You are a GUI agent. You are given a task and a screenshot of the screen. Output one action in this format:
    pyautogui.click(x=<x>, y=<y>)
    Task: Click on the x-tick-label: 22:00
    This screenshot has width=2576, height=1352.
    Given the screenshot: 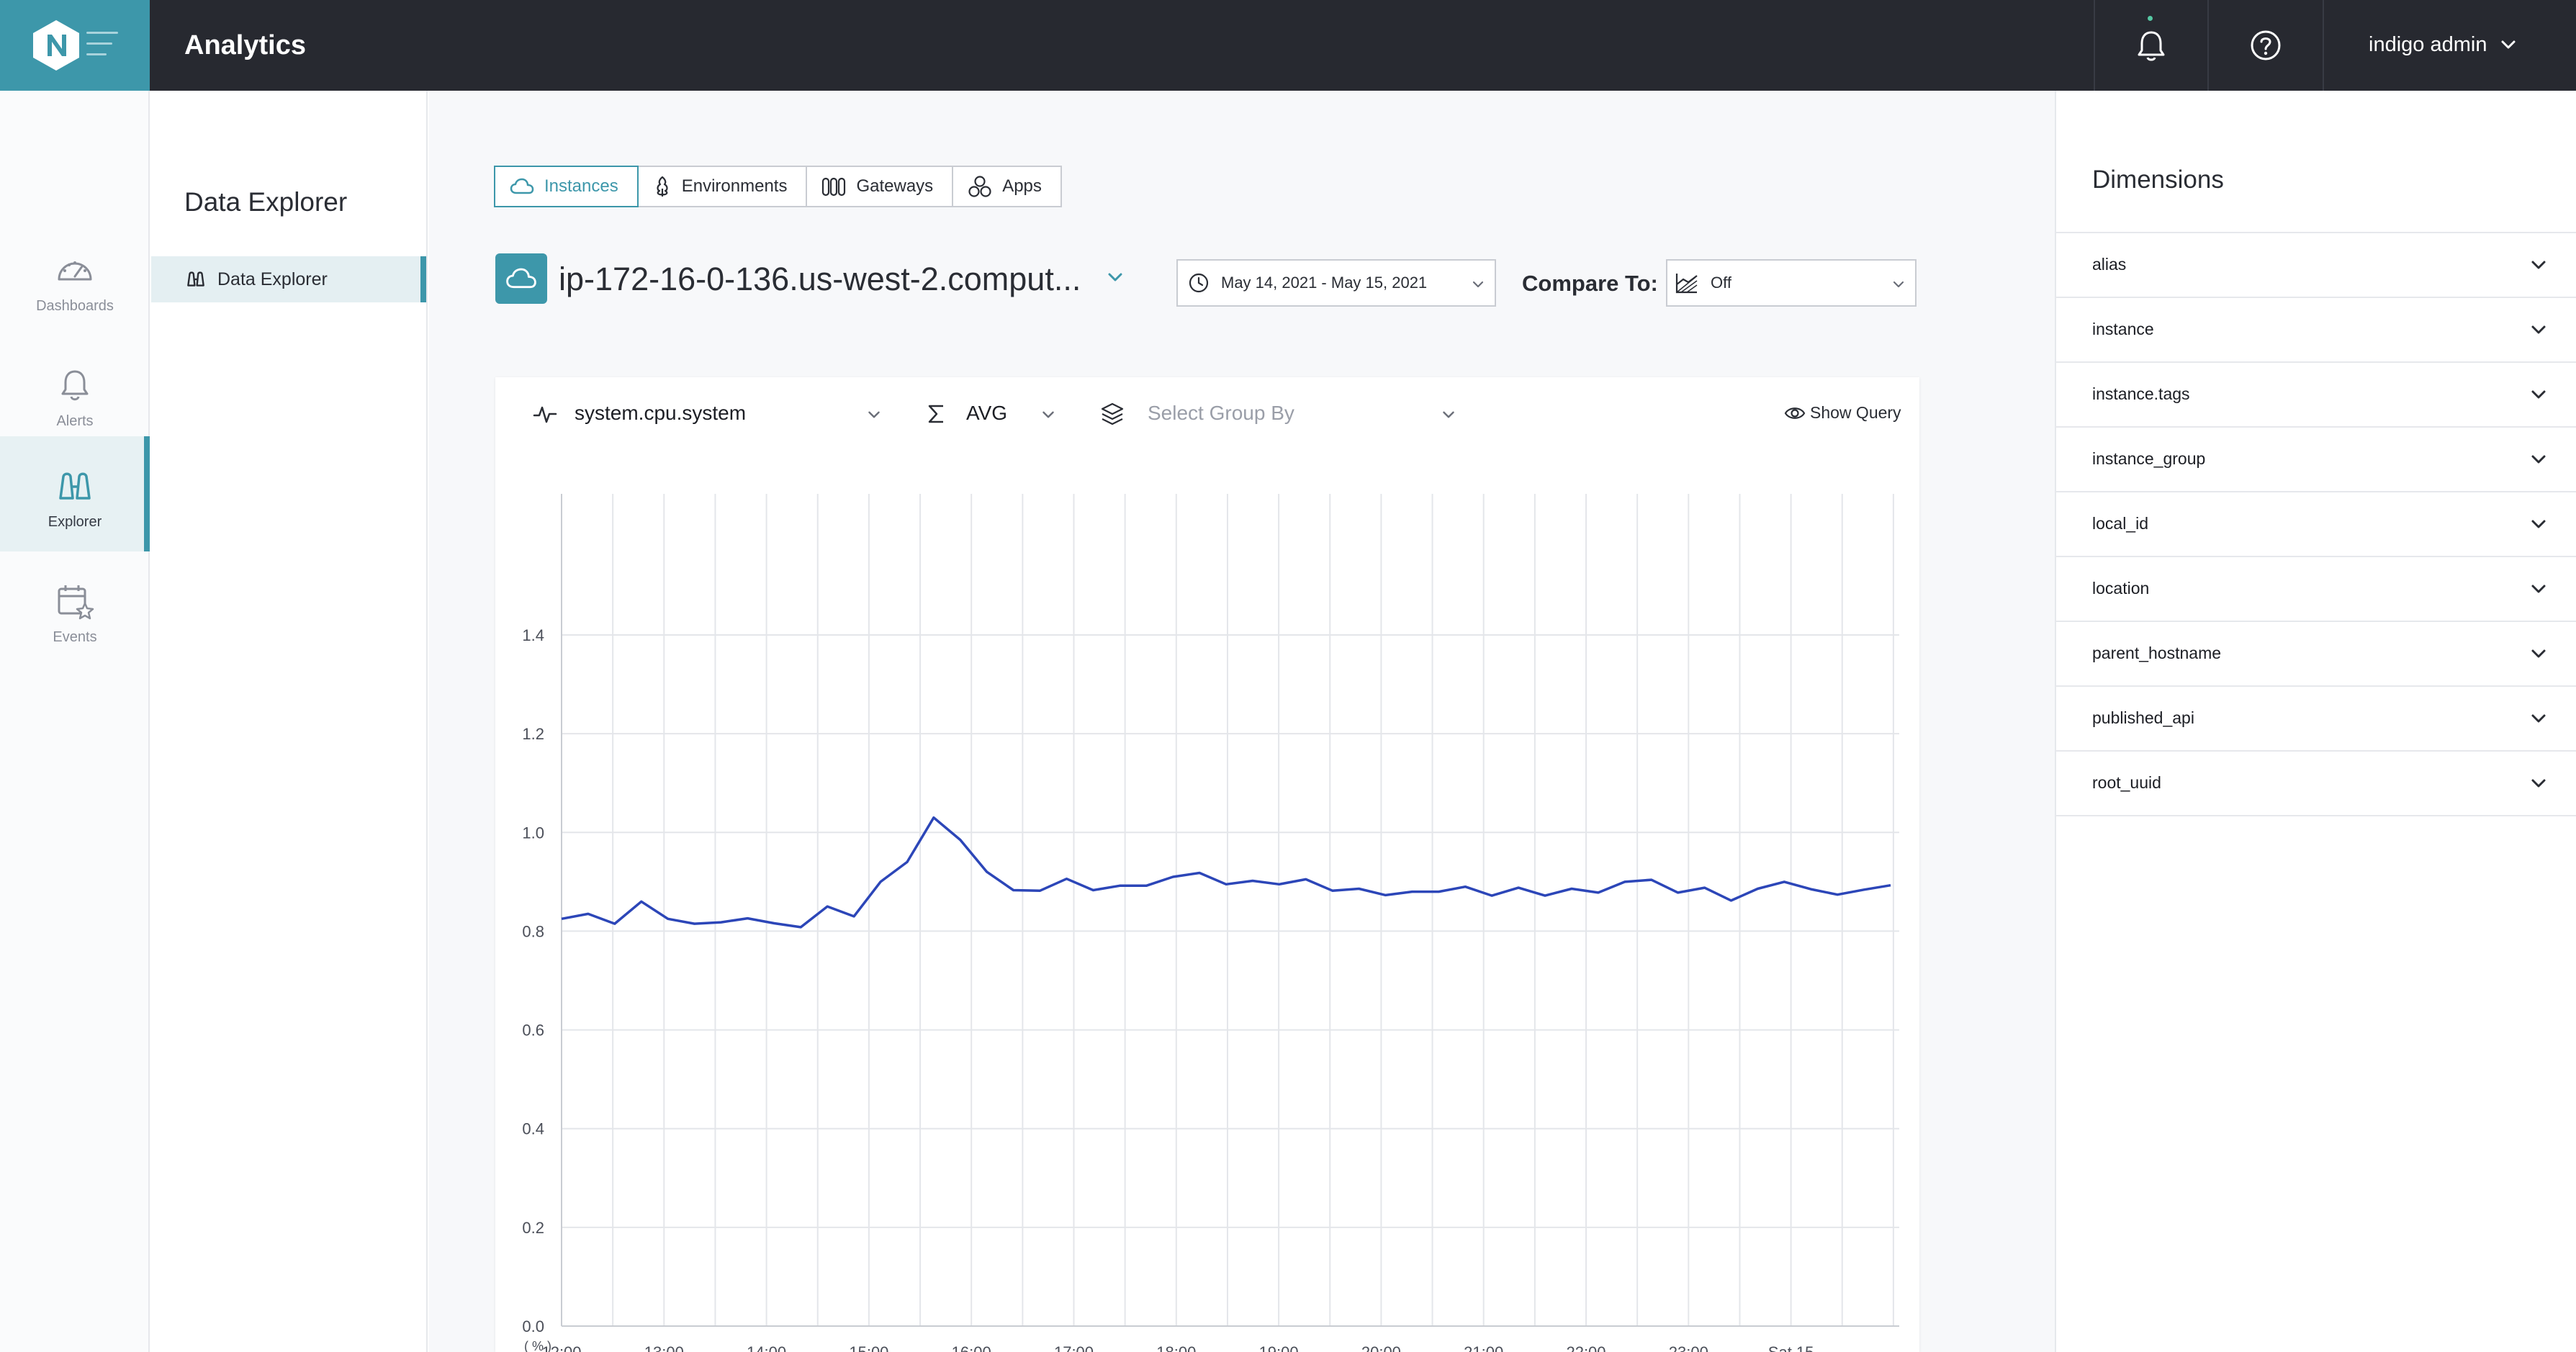 What is the action you would take?
    pyautogui.click(x=1586, y=1347)
    